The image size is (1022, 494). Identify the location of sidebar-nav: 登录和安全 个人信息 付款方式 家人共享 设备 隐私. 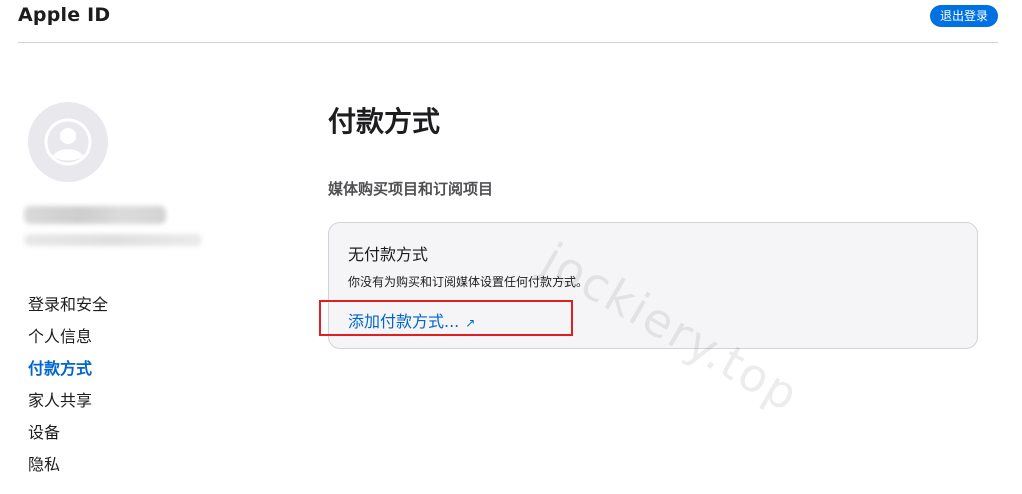
(68, 389).